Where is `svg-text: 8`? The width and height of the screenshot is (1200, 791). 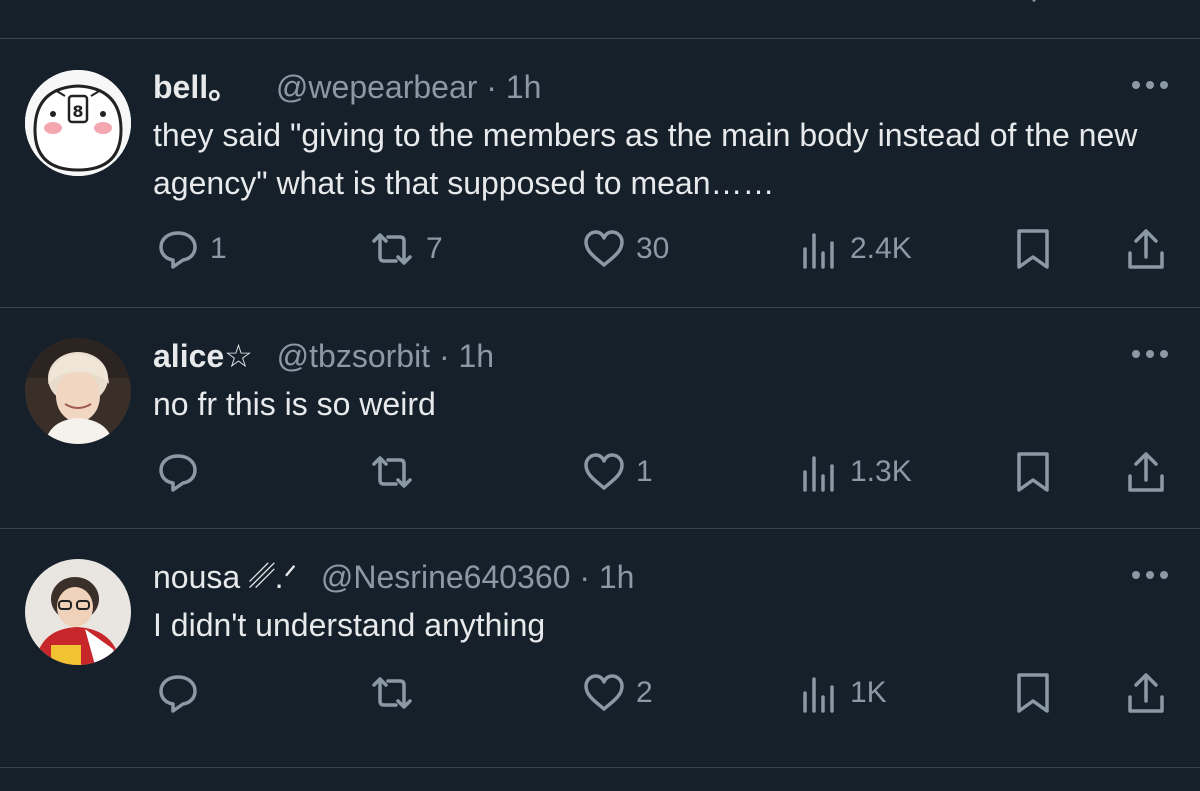 svg-text: 8 is located at coordinates (77, 111).